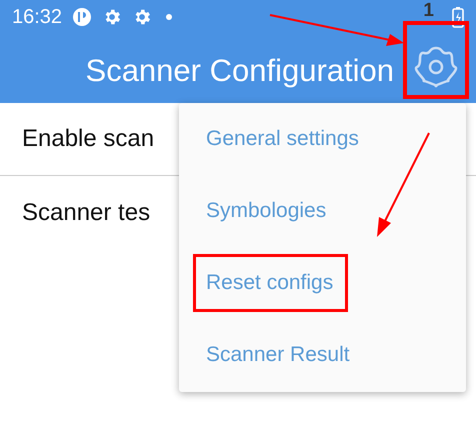 This screenshot has width=476, height=443. What do you see at coordinates (428, 10) in the screenshot?
I see `status-text: 1` at bounding box center [428, 10].